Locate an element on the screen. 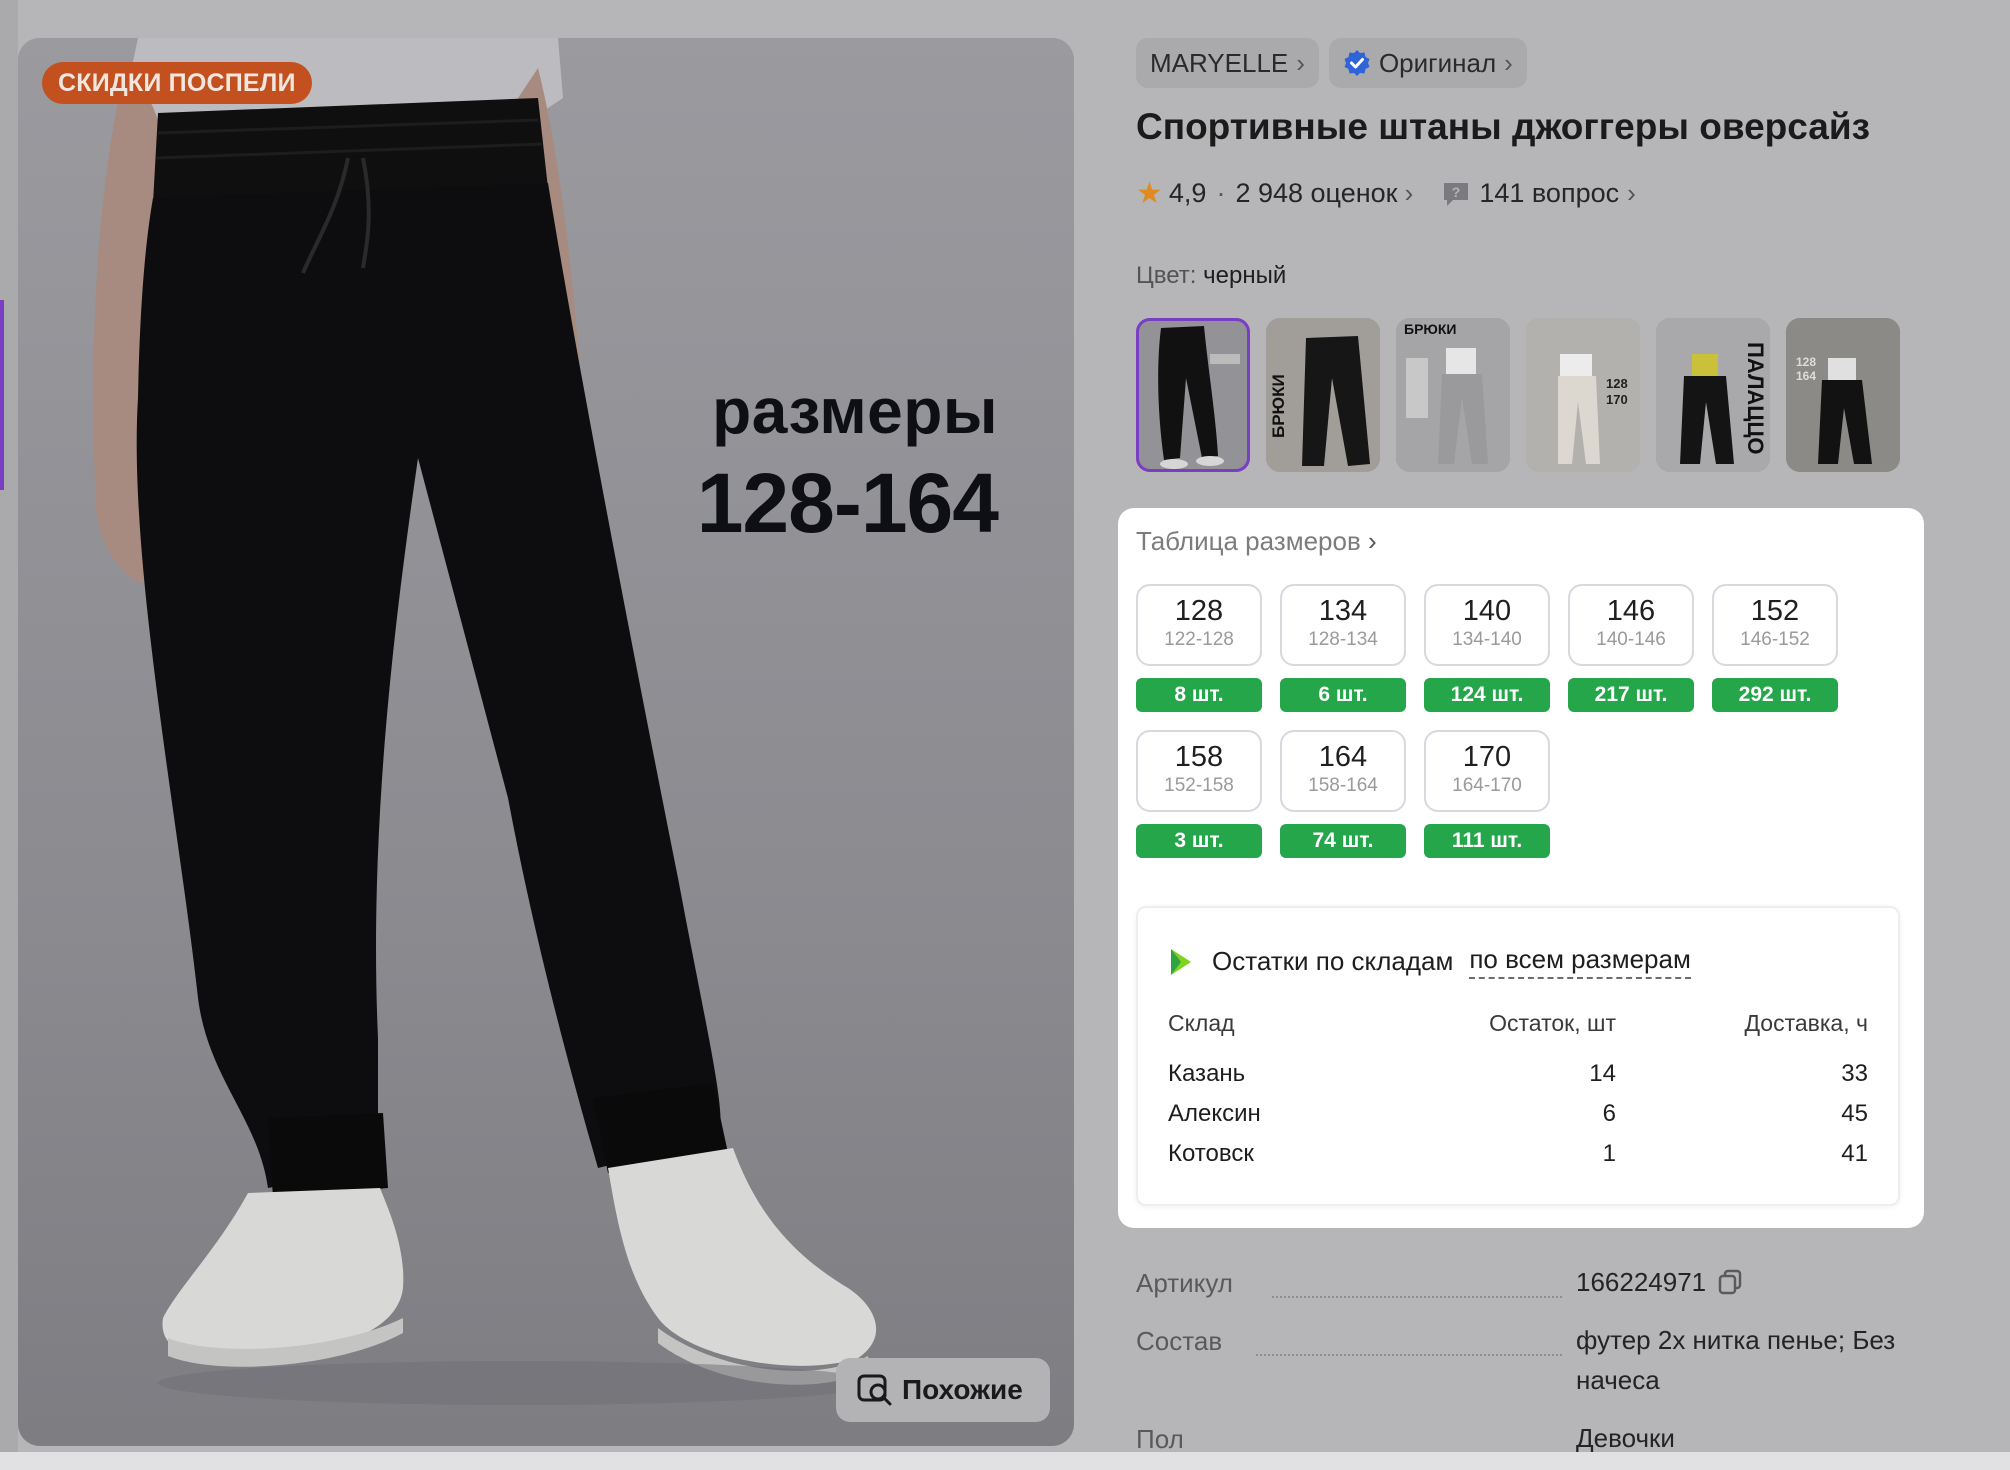 The image size is (2010, 1470). size-height-range: 122-128 is located at coordinates (1199, 639).